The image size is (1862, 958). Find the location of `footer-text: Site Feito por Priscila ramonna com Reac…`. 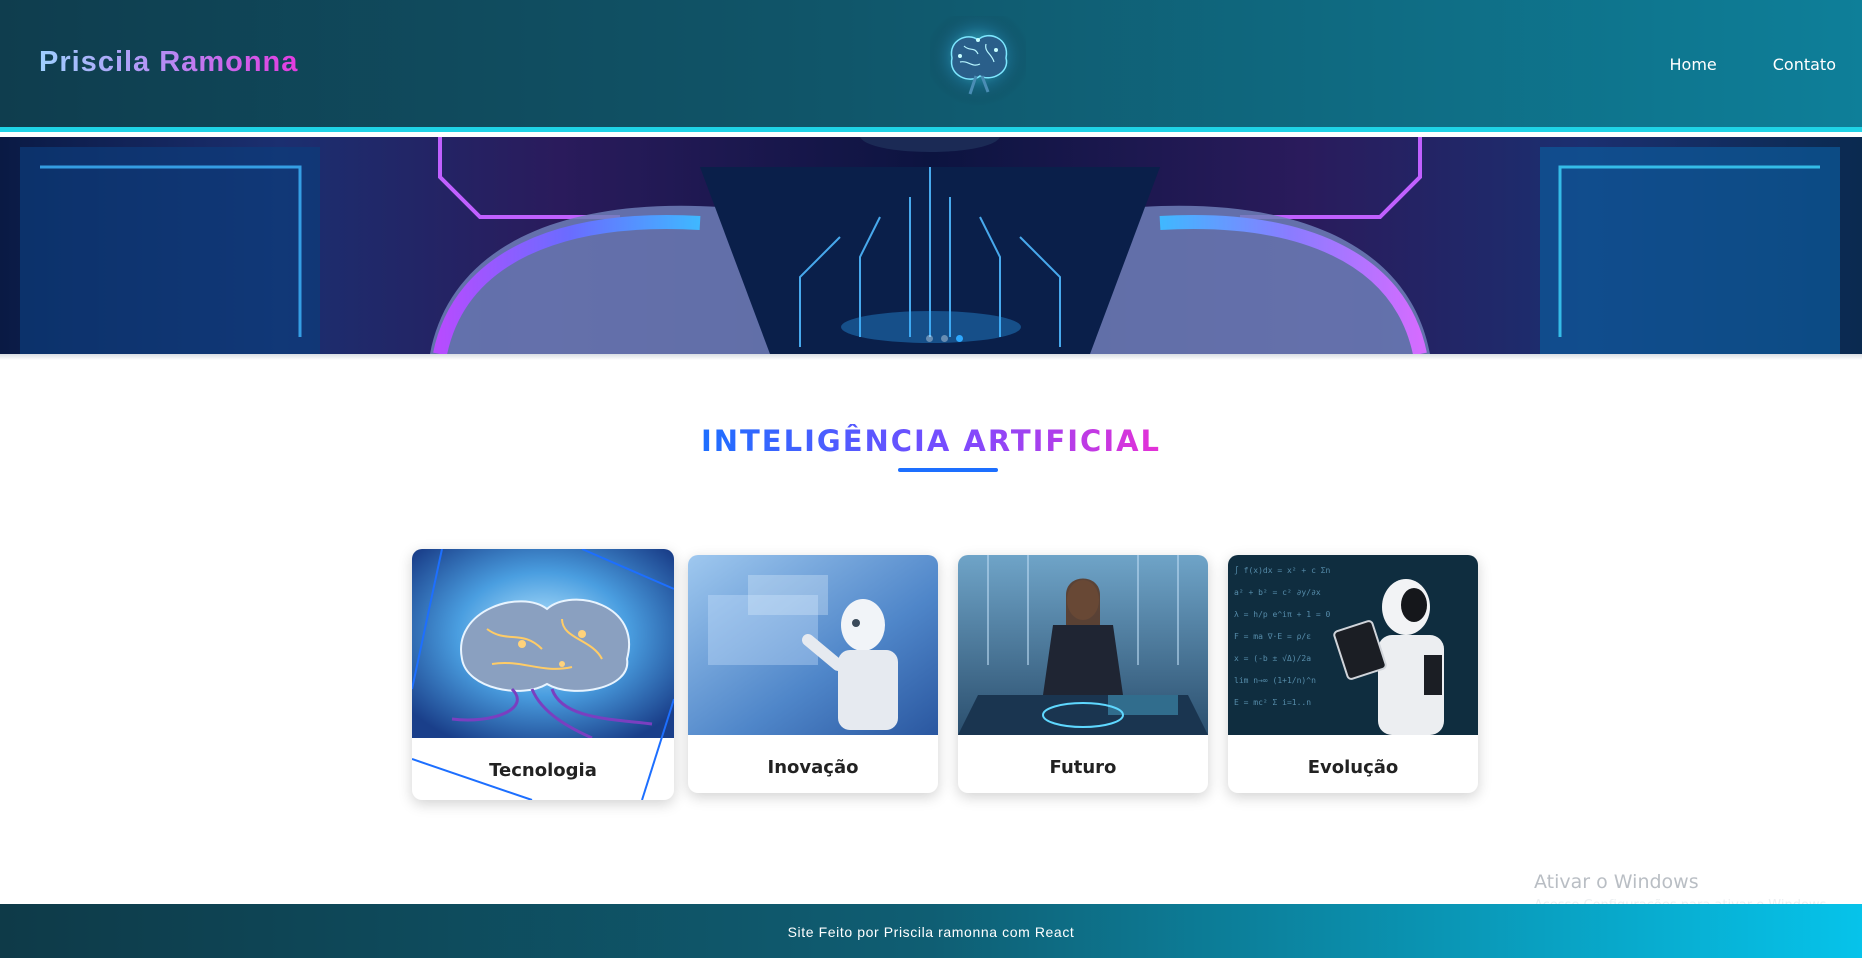

footer-text: Site Feito por Priscila ramonna com Reac… is located at coordinates (931, 932).